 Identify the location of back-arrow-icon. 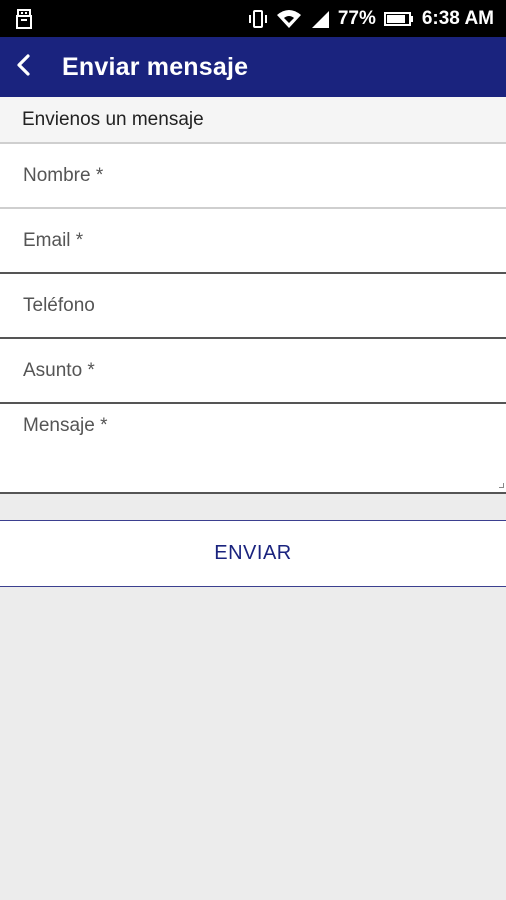
(24, 67).